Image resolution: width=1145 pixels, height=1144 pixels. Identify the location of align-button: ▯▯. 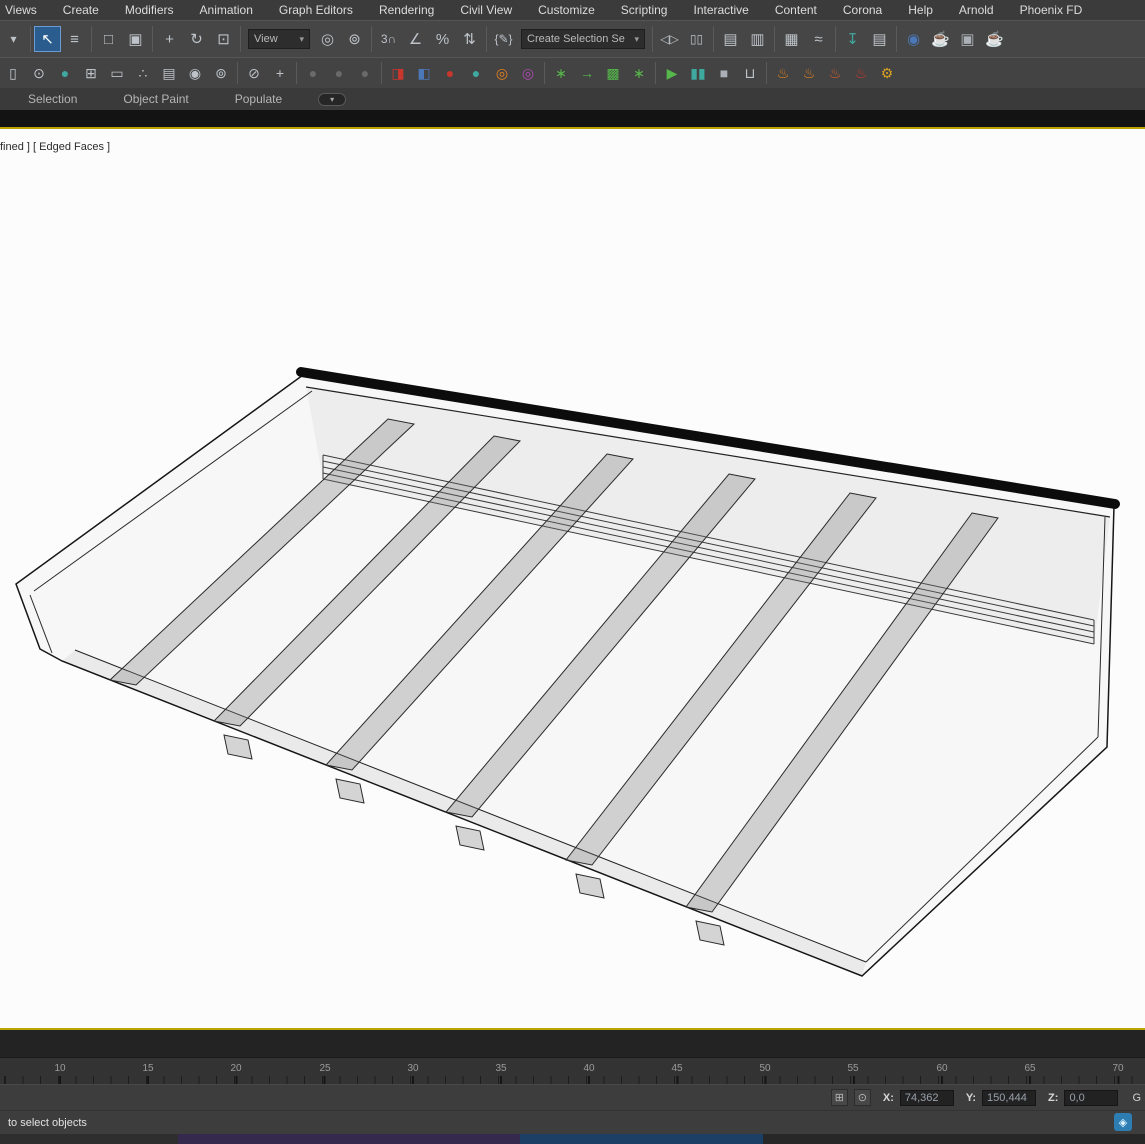
(696, 39).